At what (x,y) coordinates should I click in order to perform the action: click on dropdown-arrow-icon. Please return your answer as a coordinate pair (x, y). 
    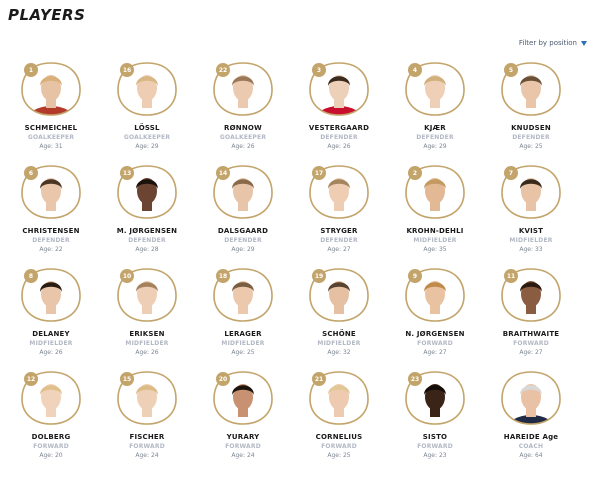
    Looking at the image, I should click on (584, 43).